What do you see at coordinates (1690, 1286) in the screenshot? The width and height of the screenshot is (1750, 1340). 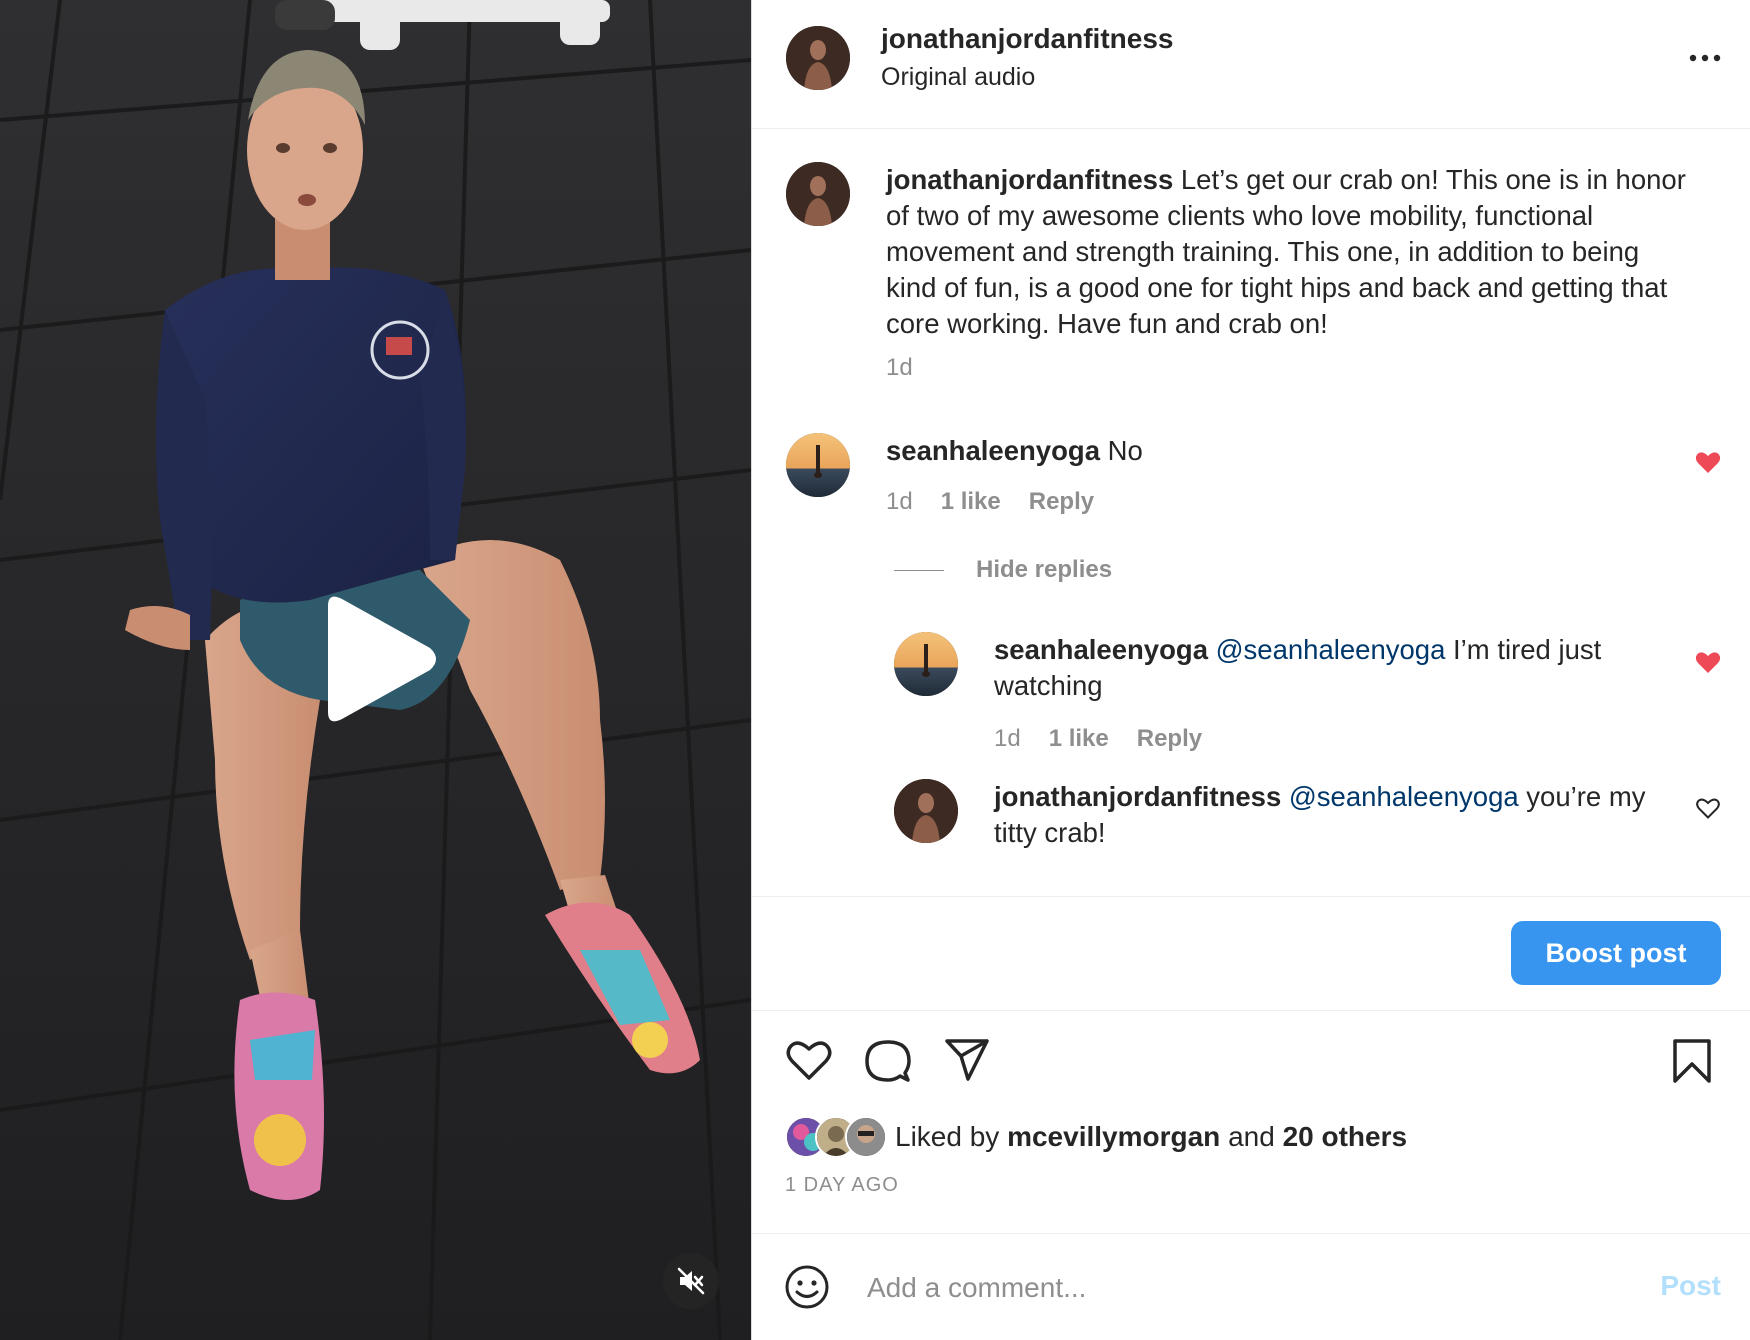 I see `post-comment-button: Post` at bounding box center [1690, 1286].